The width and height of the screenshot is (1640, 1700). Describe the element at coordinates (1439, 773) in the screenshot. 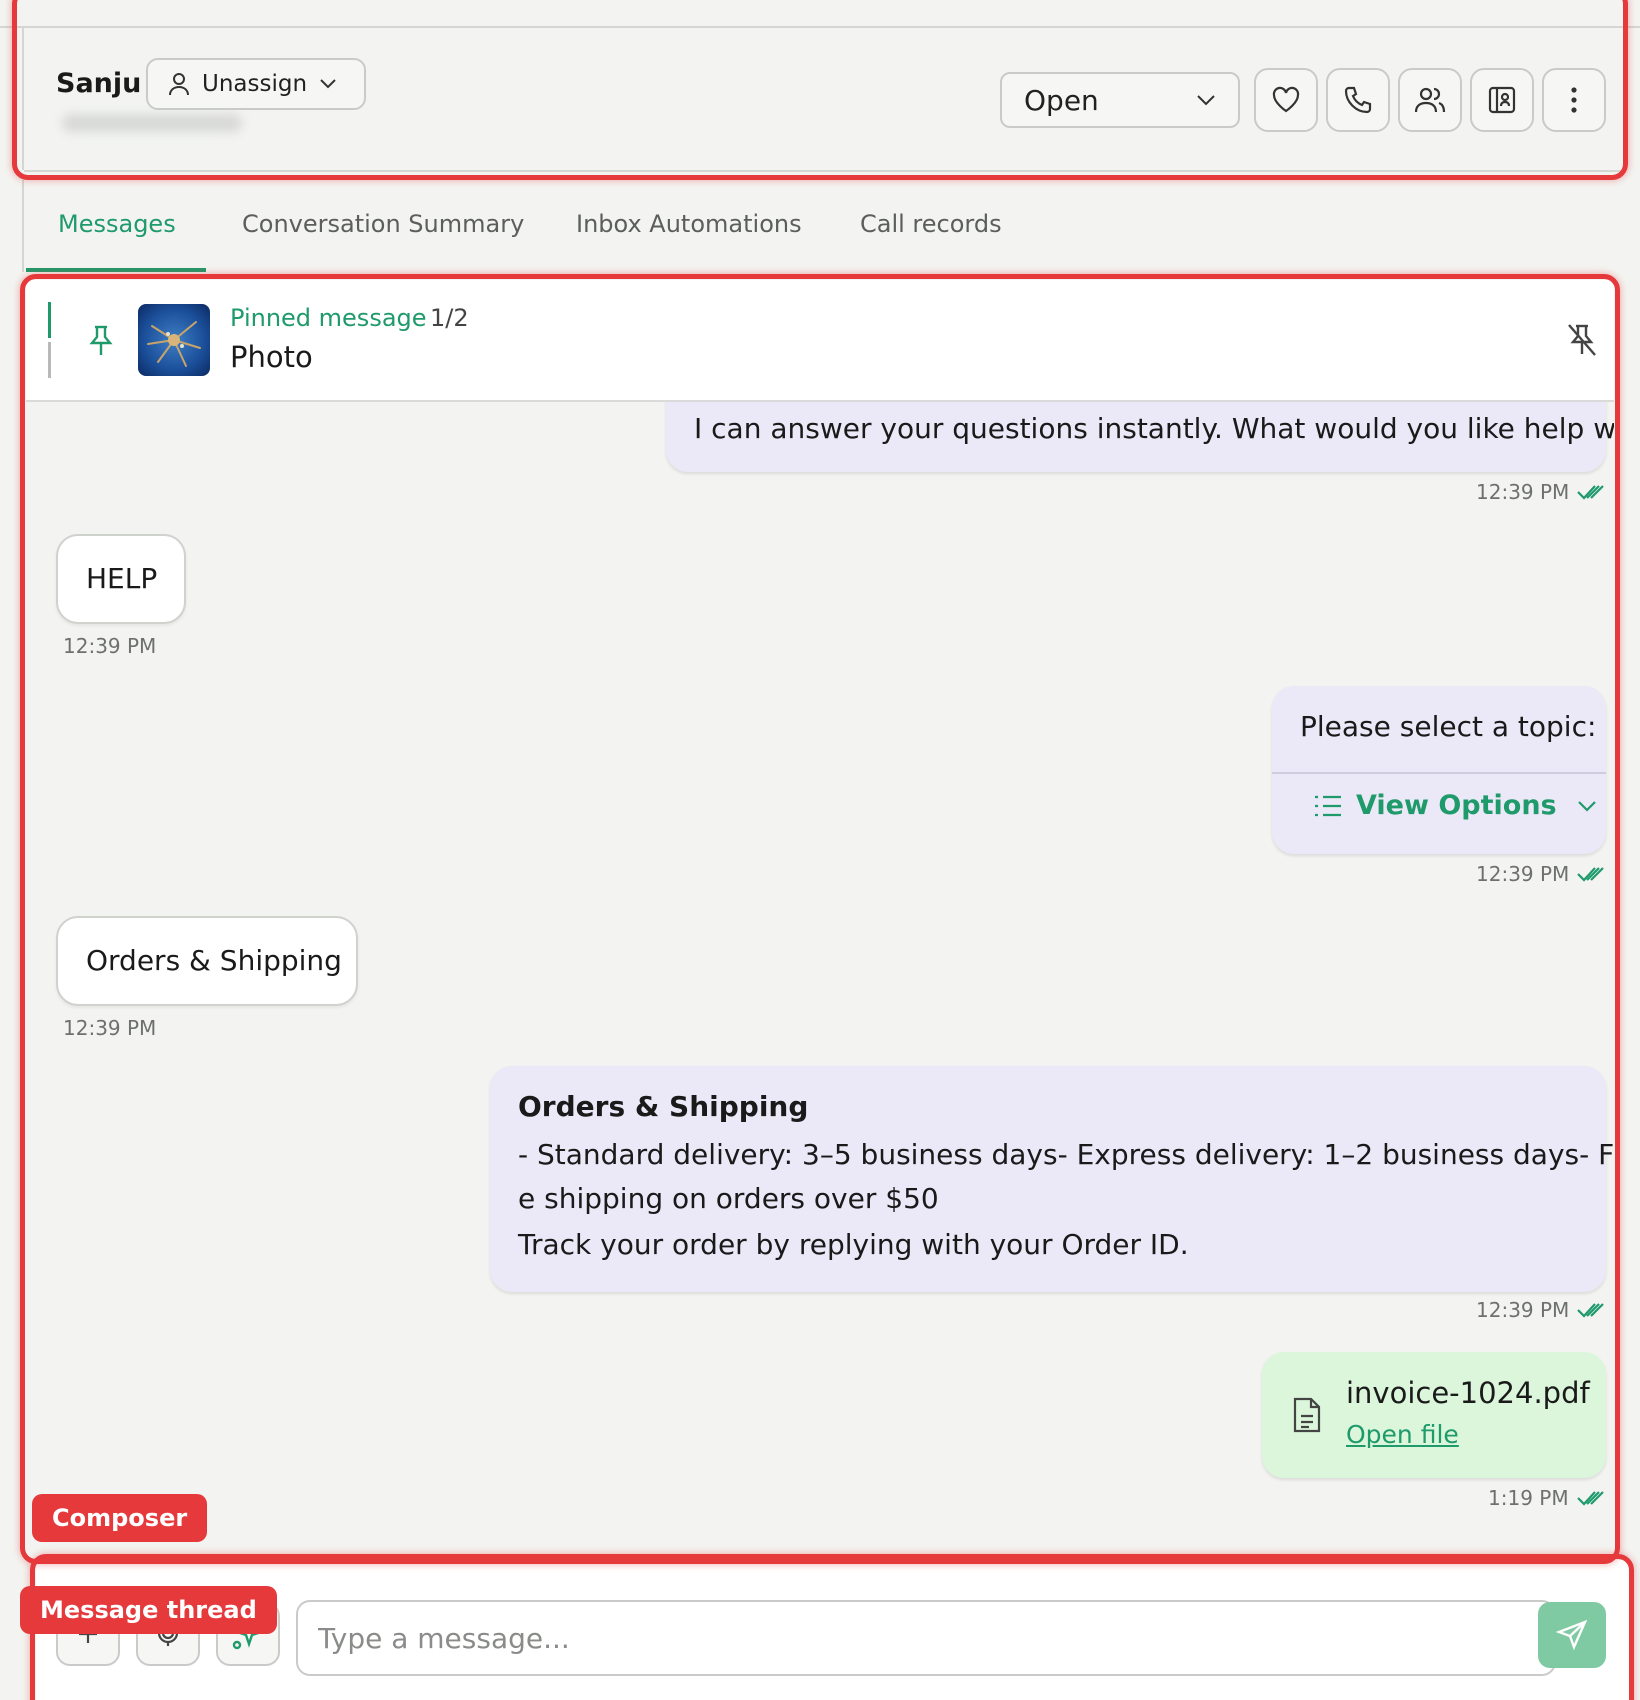

I see `message-divider` at that location.